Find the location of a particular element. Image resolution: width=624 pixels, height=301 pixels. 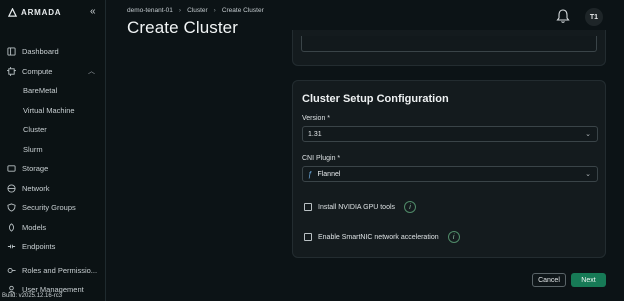

dashboard-icon is located at coordinates (11, 52).